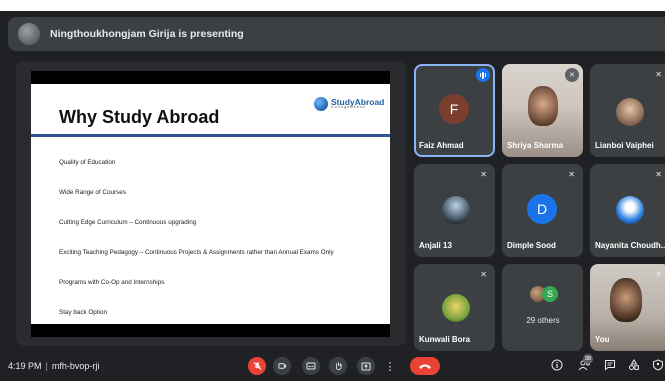 This screenshot has height=381, width=665. What do you see at coordinates (75, 366) in the screenshot?
I see `meeting-code: mfh-bvop-rji` at bounding box center [75, 366].